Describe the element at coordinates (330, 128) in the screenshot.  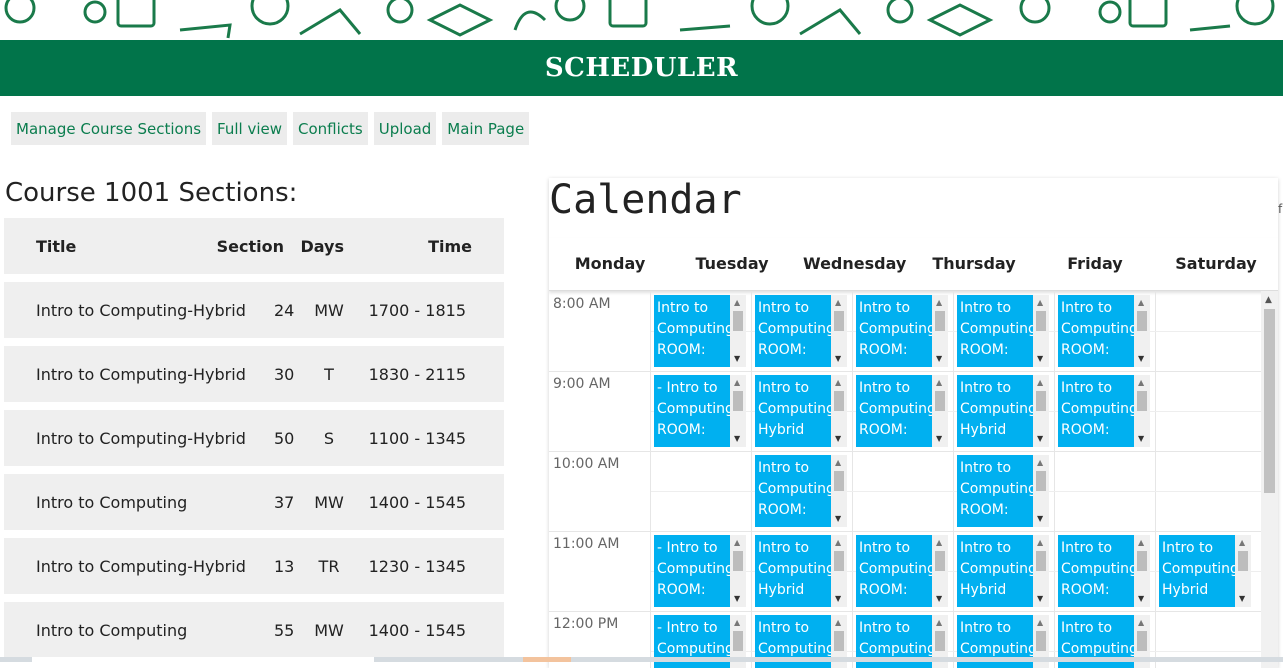
I see `conflicts-link: Conflicts` at that location.